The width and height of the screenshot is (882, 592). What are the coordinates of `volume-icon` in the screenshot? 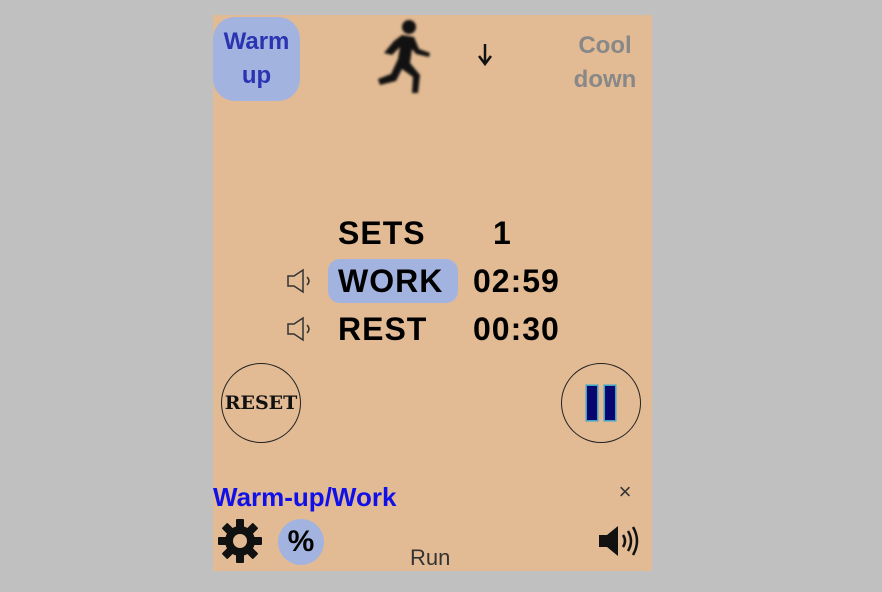 It's located at (619, 541).